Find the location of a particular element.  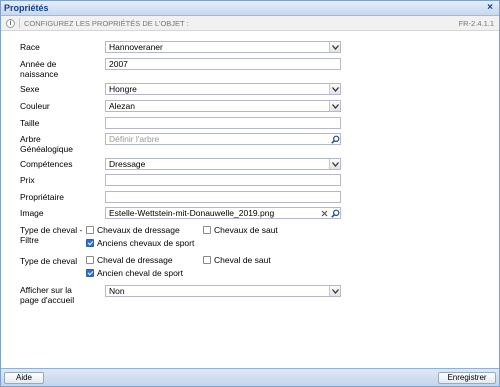

button-bar: Aide Enregistrer is located at coordinates (250, 377).